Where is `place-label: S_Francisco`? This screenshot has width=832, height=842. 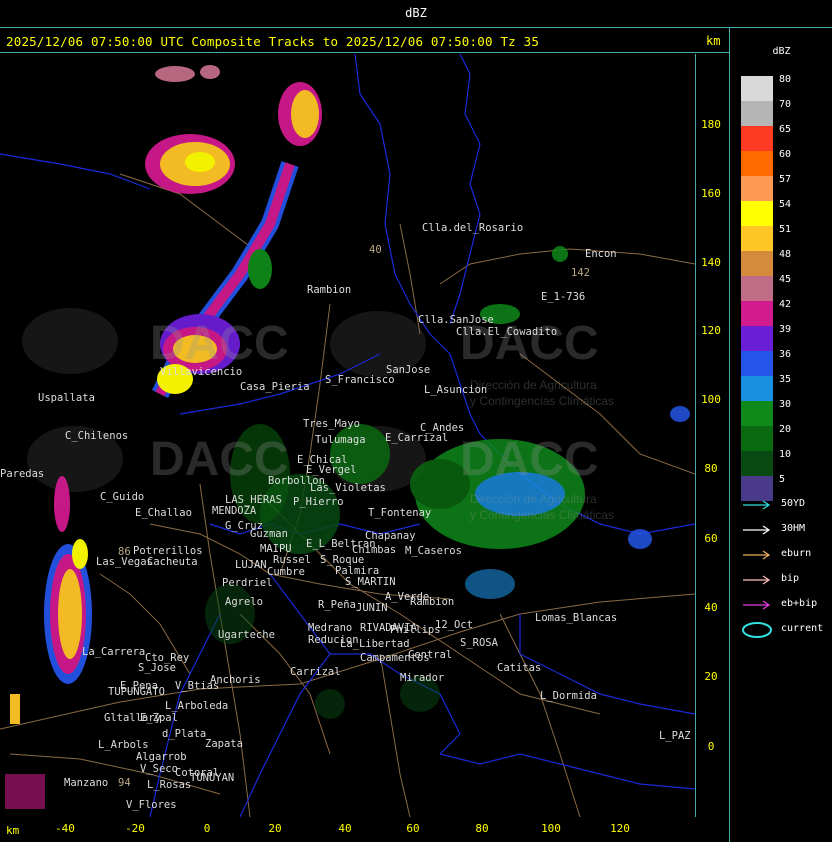 place-label: S_Francisco is located at coordinates (360, 380).